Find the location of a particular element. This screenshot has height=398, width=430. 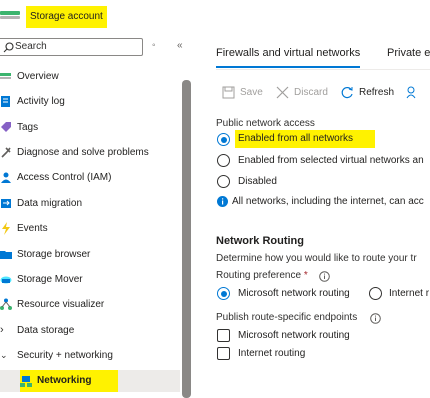

sidebar-item-storage-browser: Storage browser is located at coordinates (90, 255).